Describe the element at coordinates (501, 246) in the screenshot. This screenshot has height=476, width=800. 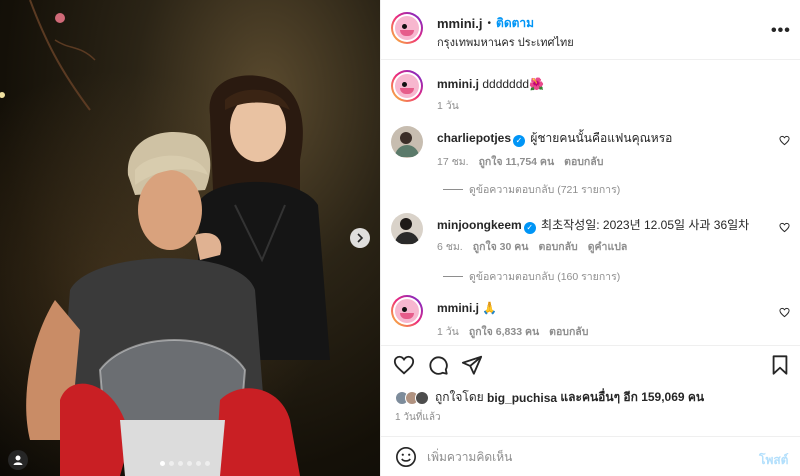
I see `comment-likes: ถูกใจ 30 คน` at that location.